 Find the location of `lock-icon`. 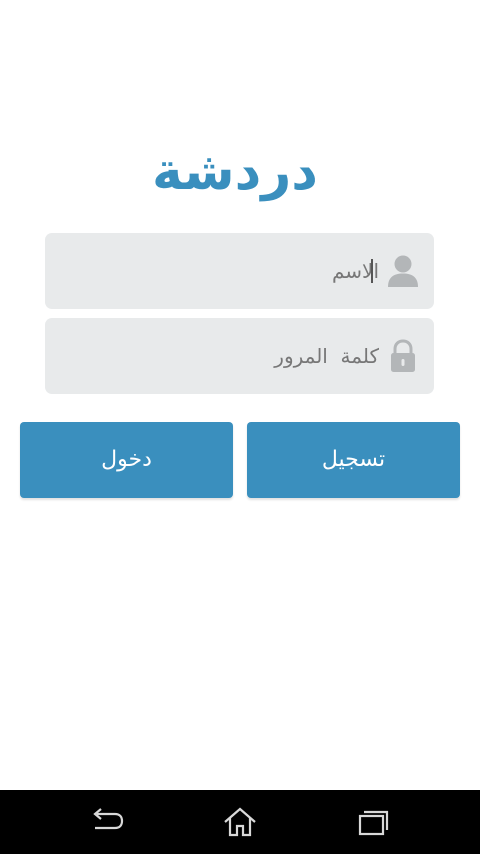

lock-icon is located at coordinates (403, 356).